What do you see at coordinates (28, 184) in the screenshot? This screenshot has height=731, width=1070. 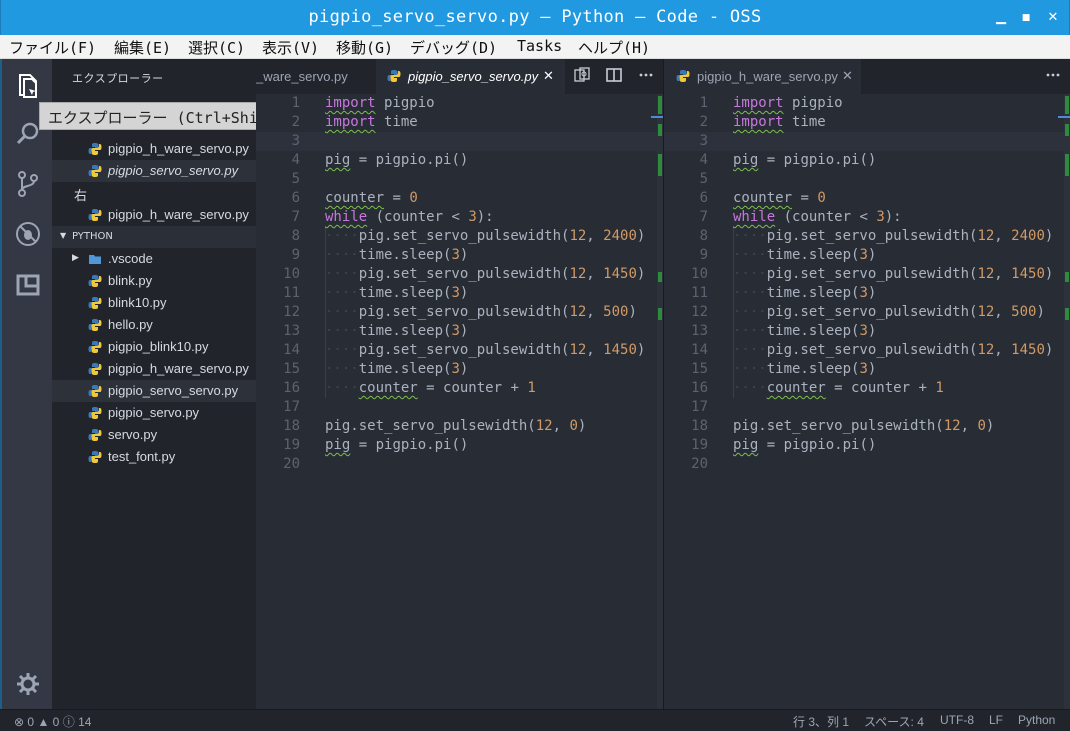 I see `source-control-icon` at bounding box center [28, 184].